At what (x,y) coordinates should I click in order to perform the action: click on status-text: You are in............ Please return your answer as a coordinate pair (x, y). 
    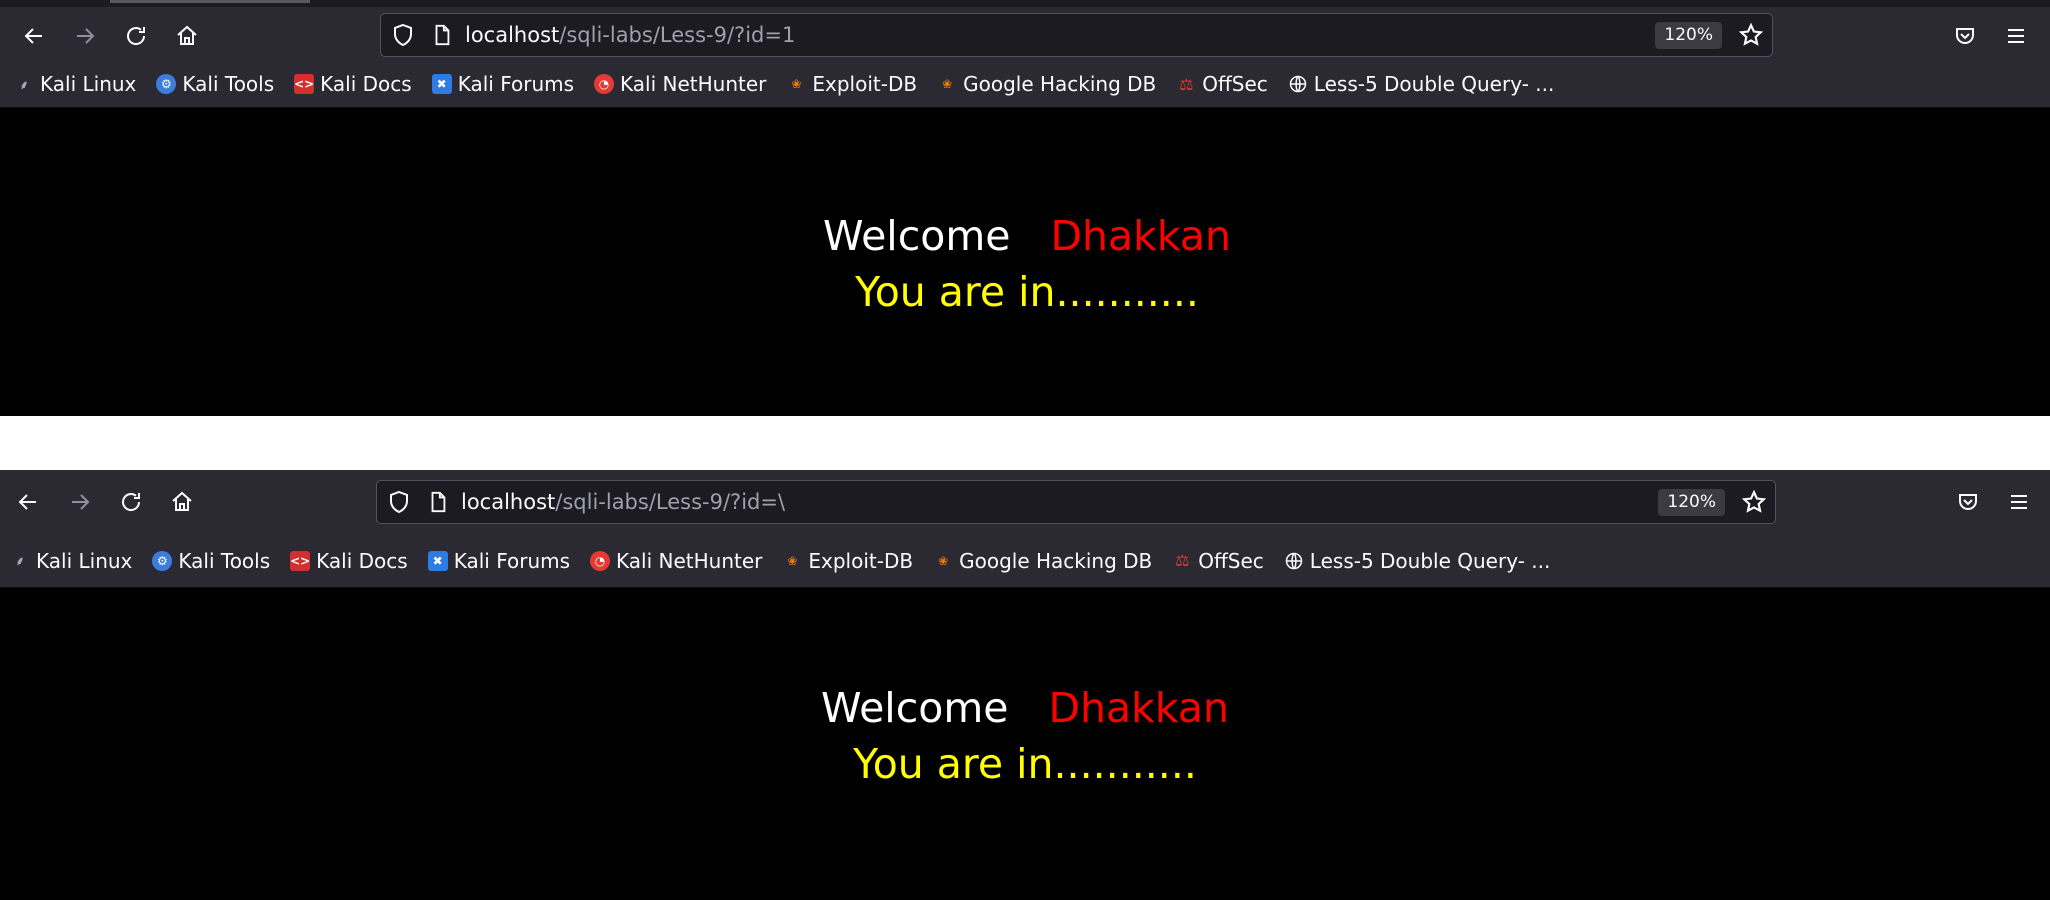
    Looking at the image, I should click on (1025, 764).